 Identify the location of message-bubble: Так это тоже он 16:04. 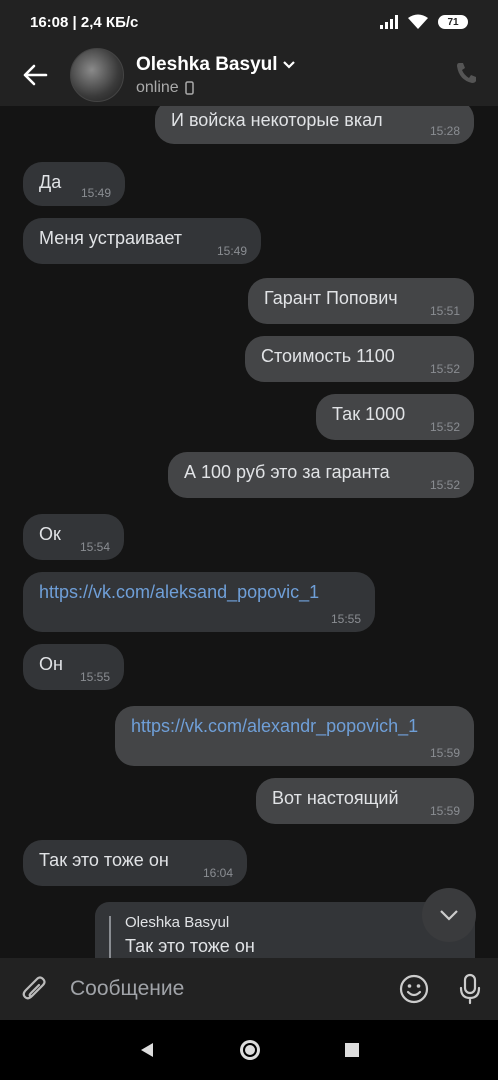
(135, 863).